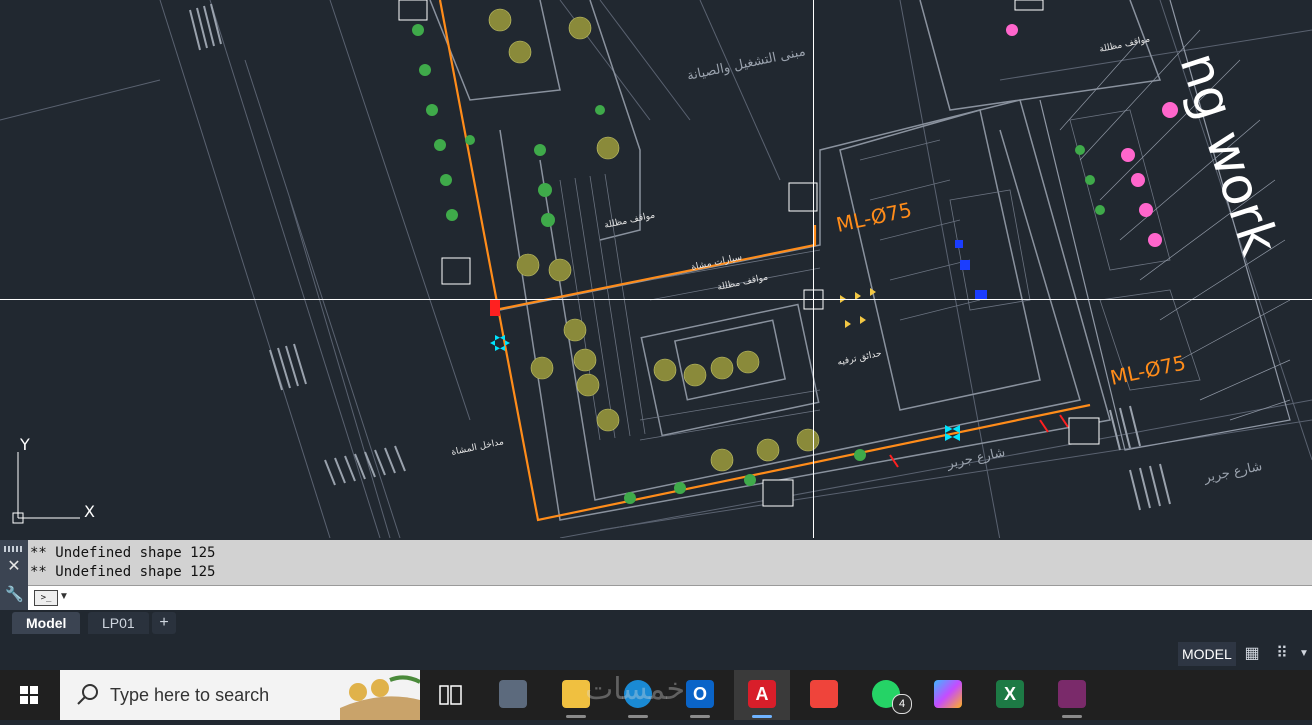  I want to click on prompt-icon: >_, so click(46, 598).